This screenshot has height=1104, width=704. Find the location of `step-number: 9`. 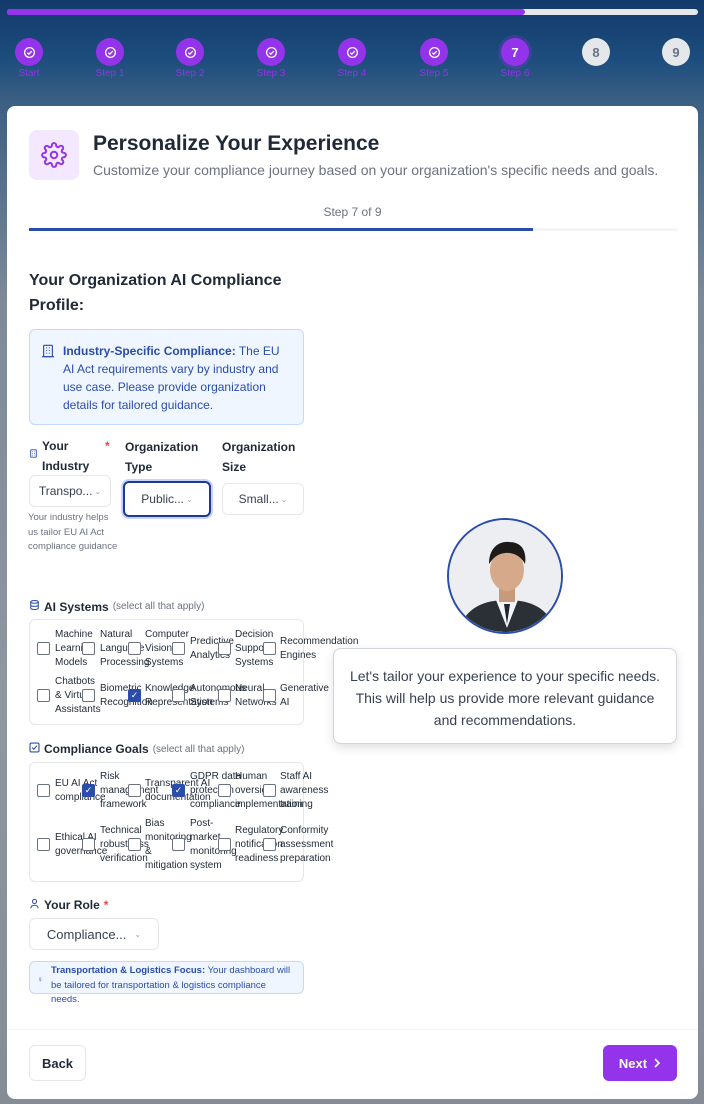

step-number: 9 is located at coordinates (676, 52).